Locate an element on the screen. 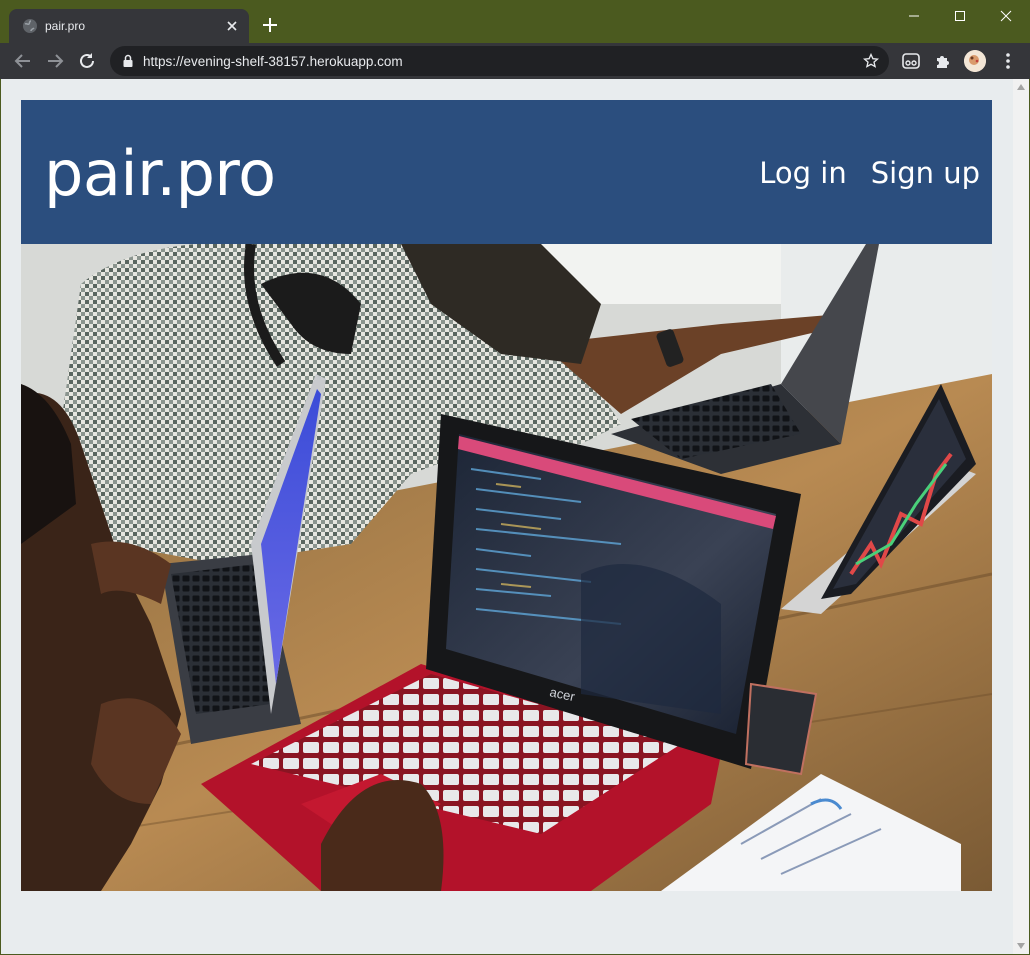 This screenshot has width=1030, height=955. forward-arrow-icon is located at coordinates (55, 61).